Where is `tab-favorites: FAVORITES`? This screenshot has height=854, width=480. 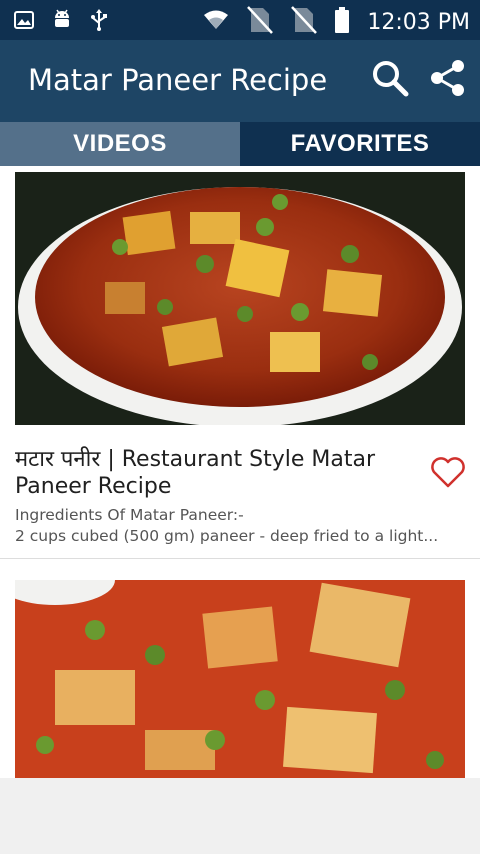
tab-favorites: FAVORITES is located at coordinates (360, 144).